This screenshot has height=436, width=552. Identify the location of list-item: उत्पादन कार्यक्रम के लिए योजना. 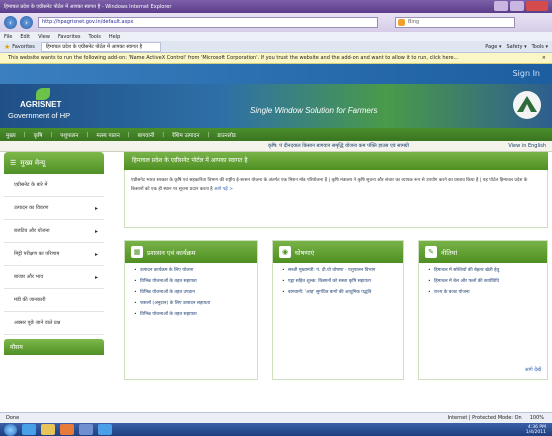
(192, 271).